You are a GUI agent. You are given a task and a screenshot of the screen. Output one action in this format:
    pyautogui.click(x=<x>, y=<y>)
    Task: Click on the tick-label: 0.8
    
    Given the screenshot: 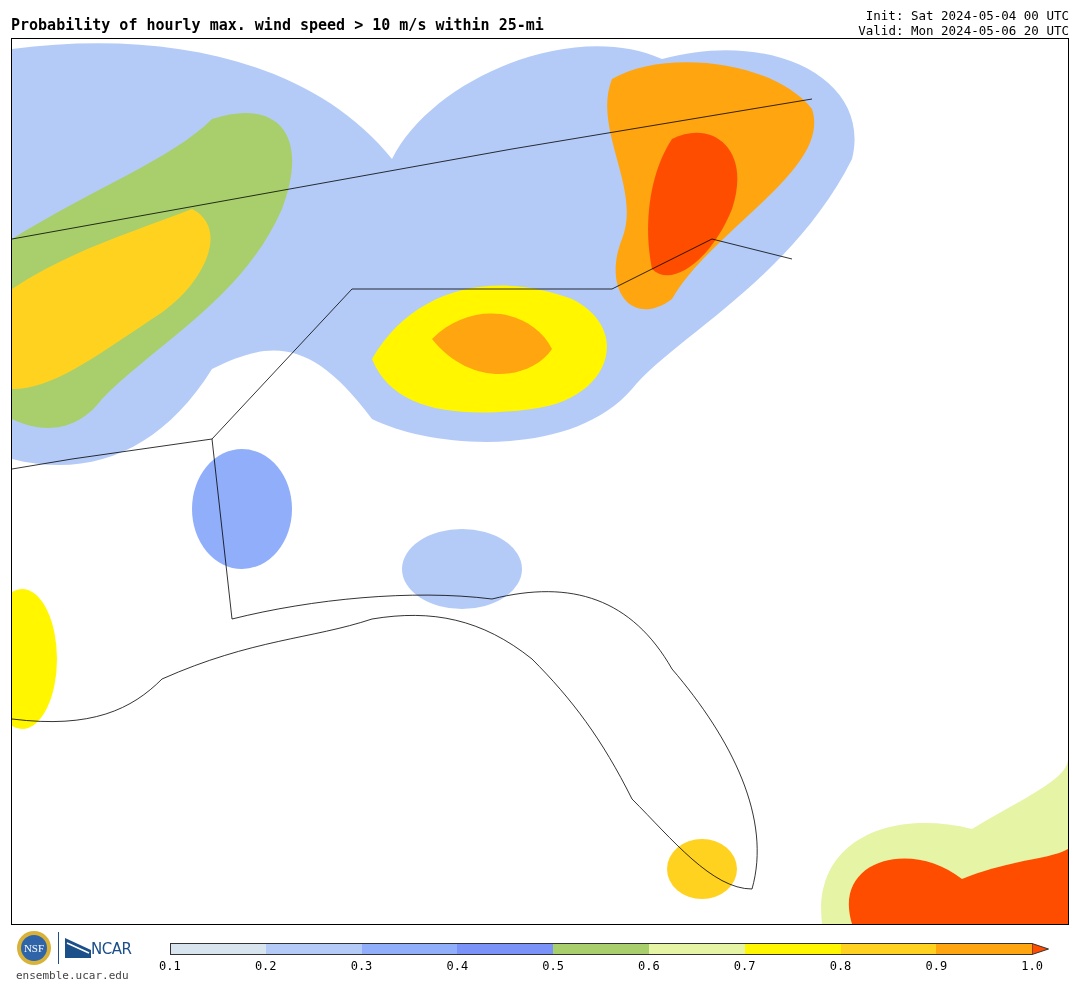 What is the action you would take?
    pyautogui.click(x=840, y=966)
    